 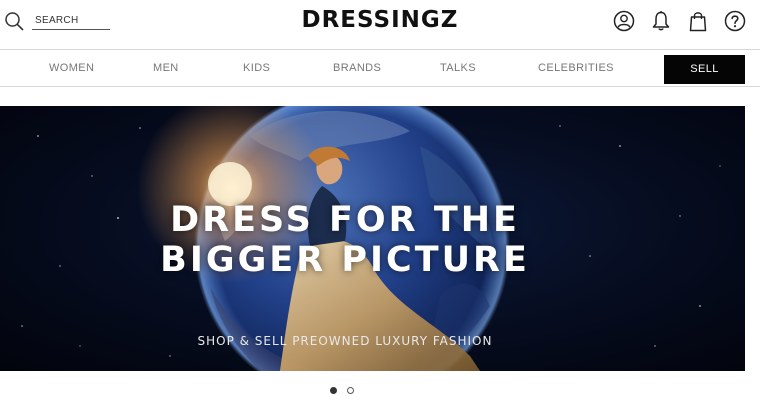 What do you see at coordinates (342, 390) in the screenshot?
I see `carousel-dots` at bounding box center [342, 390].